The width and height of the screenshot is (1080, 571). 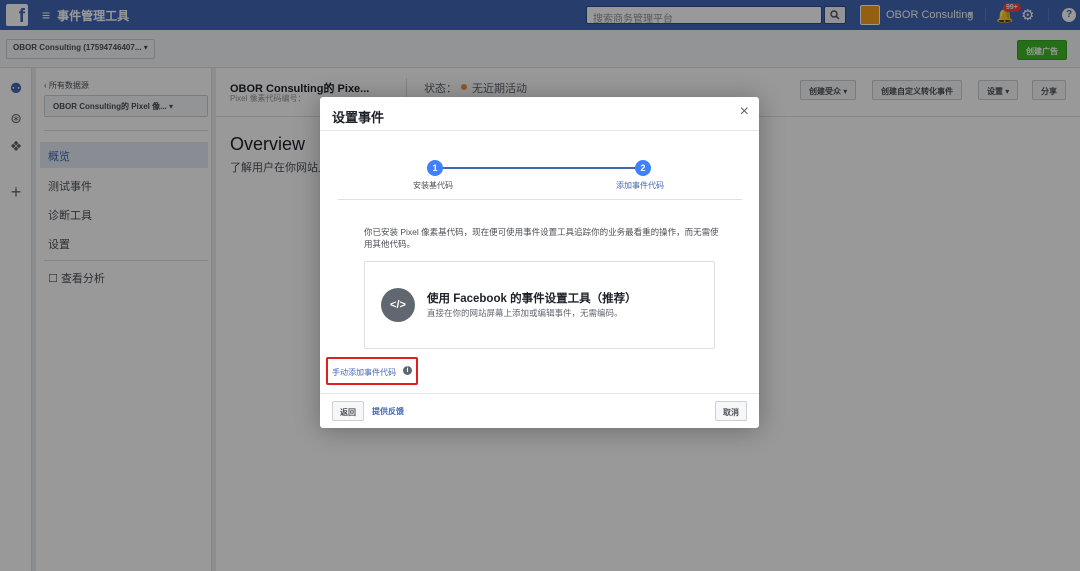 What do you see at coordinates (433, 185) in the screenshot?
I see `step-1-label: 安装基代码` at bounding box center [433, 185].